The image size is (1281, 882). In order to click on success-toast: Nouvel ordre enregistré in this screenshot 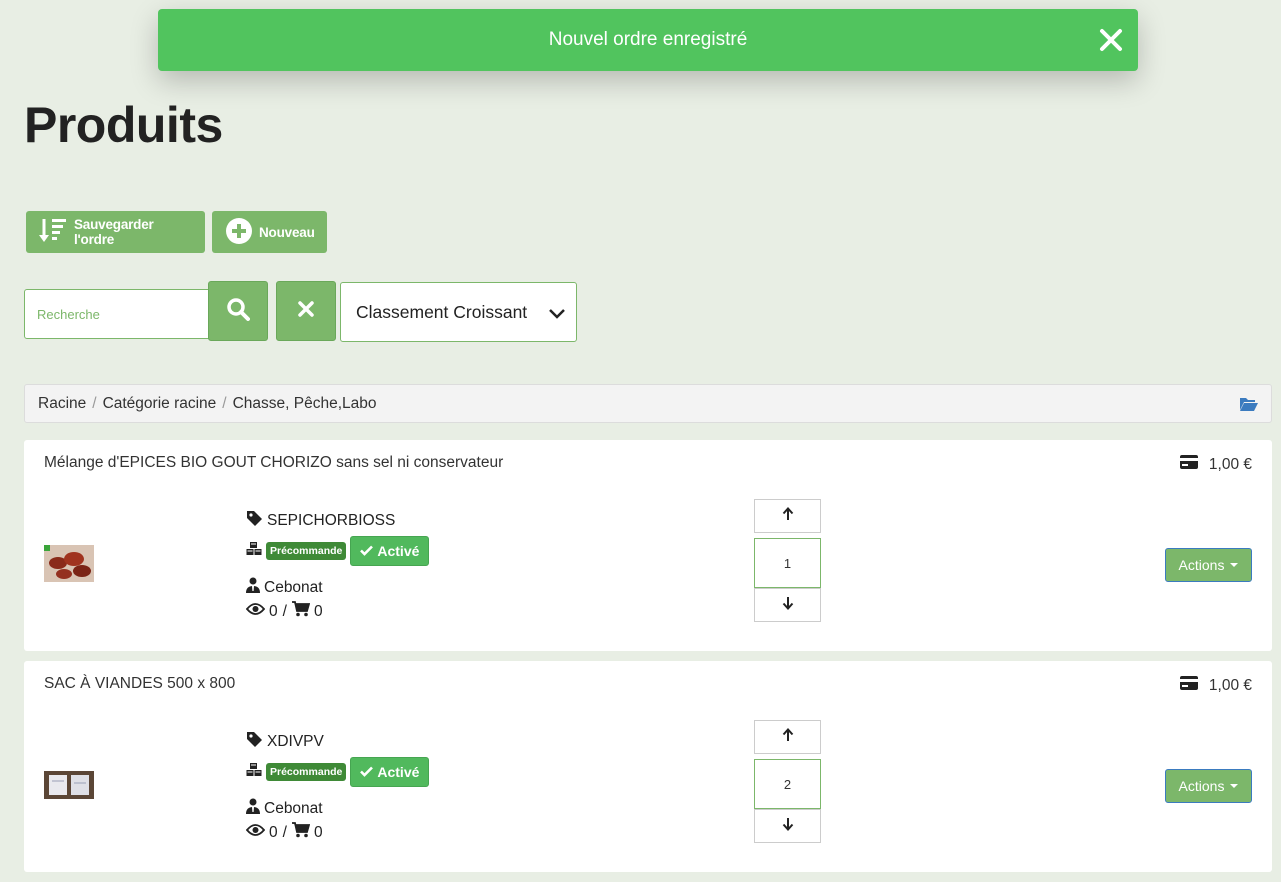, I will do `click(648, 40)`.